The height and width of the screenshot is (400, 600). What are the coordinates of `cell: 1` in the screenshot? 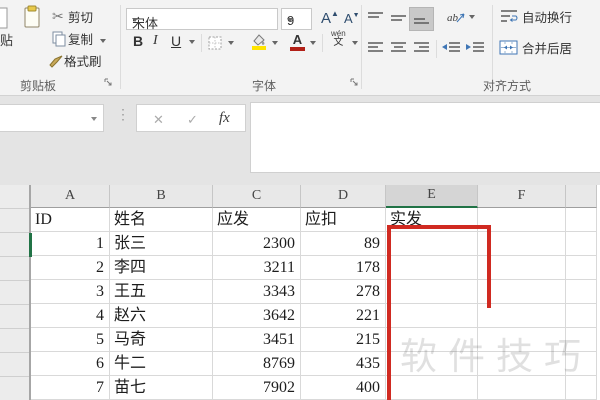 It's located at (70, 244).